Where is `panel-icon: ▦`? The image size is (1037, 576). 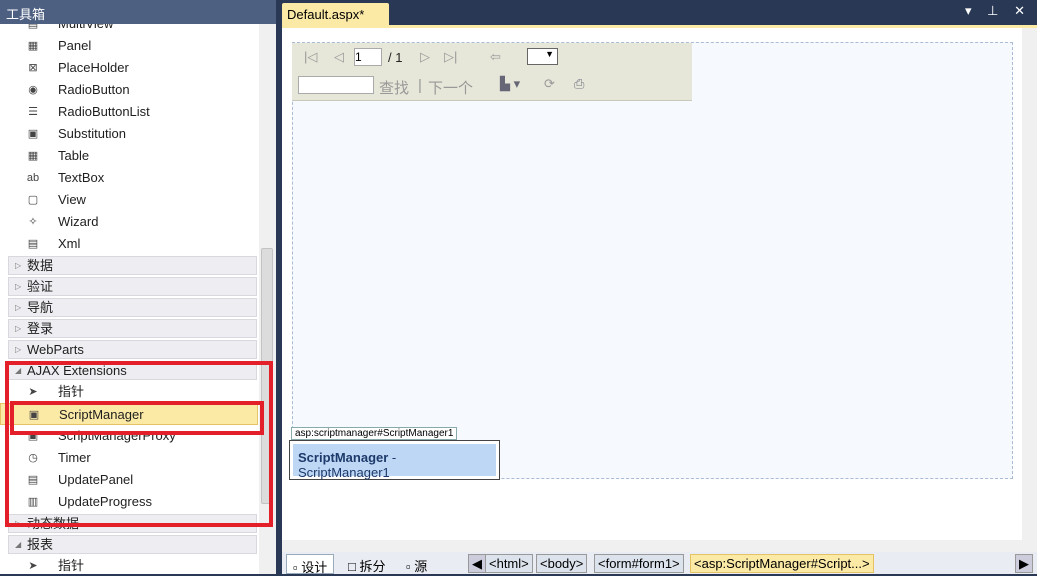 panel-icon: ▦ is located at coordinates (33, 46).